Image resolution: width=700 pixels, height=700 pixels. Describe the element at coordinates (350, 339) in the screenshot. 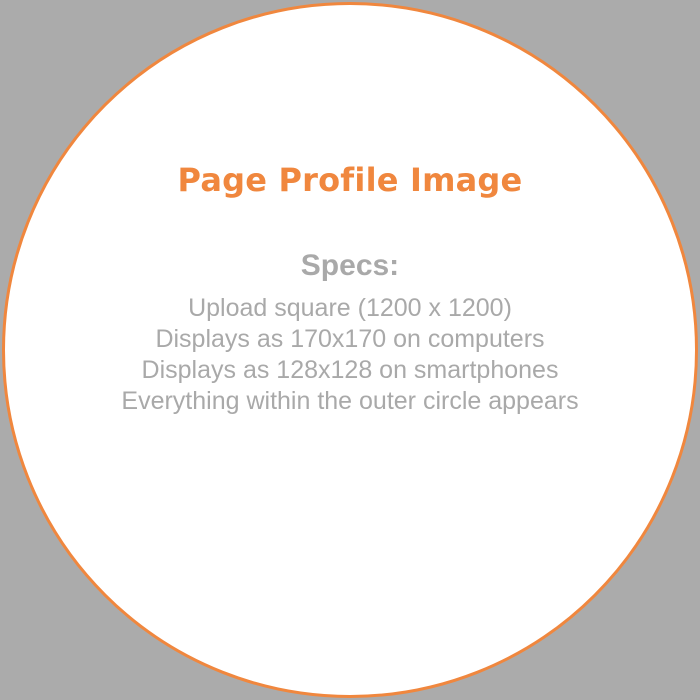

I see `spec-line-computers: Displays as 170x170 on computers` at that location.